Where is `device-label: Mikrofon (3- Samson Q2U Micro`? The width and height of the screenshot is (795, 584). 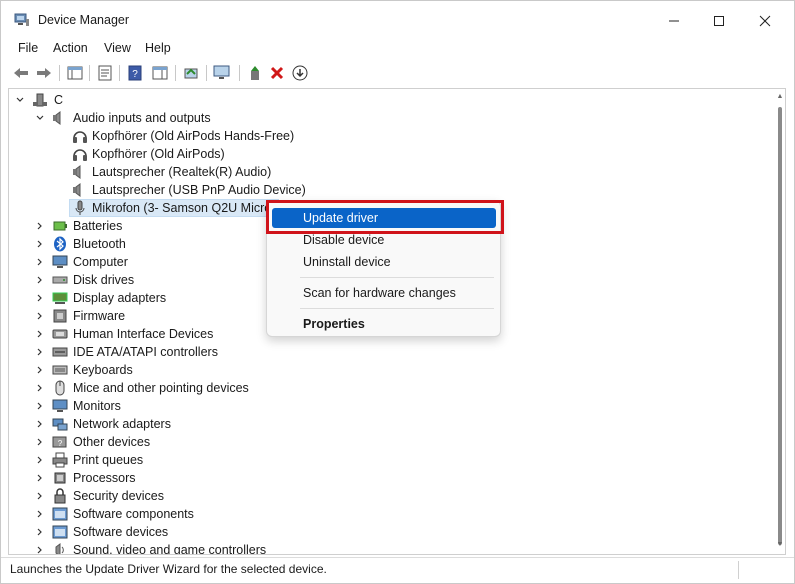
device-label: Mikrofon (3- Samson Q2U Micro is located at coordinates (182, 208).